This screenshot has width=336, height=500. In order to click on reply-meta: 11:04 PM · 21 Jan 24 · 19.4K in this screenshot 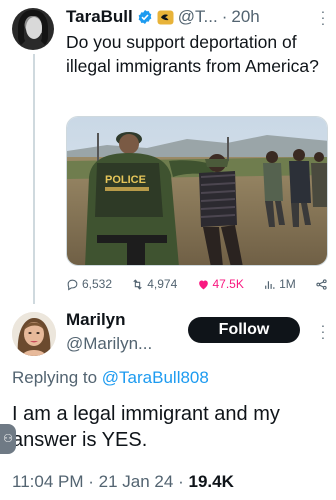, I will do `click(123, 482)`.